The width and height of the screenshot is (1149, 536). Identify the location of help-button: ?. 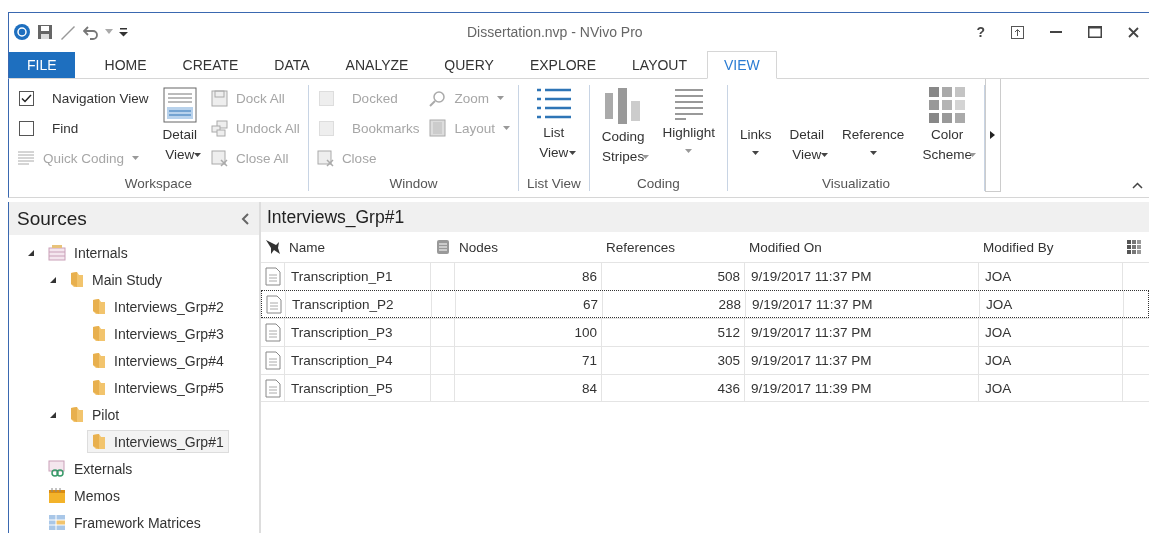
(980, 32).